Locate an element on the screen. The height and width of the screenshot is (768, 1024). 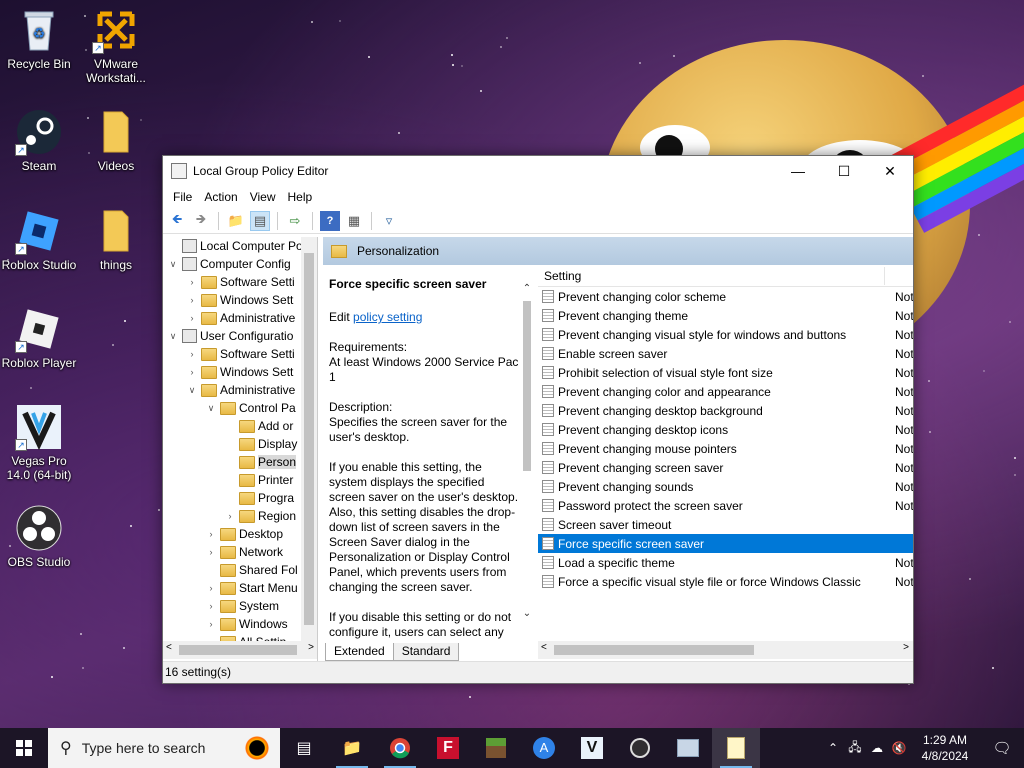
tree-vertical-scrollbar is located at coordinates (309, 439).